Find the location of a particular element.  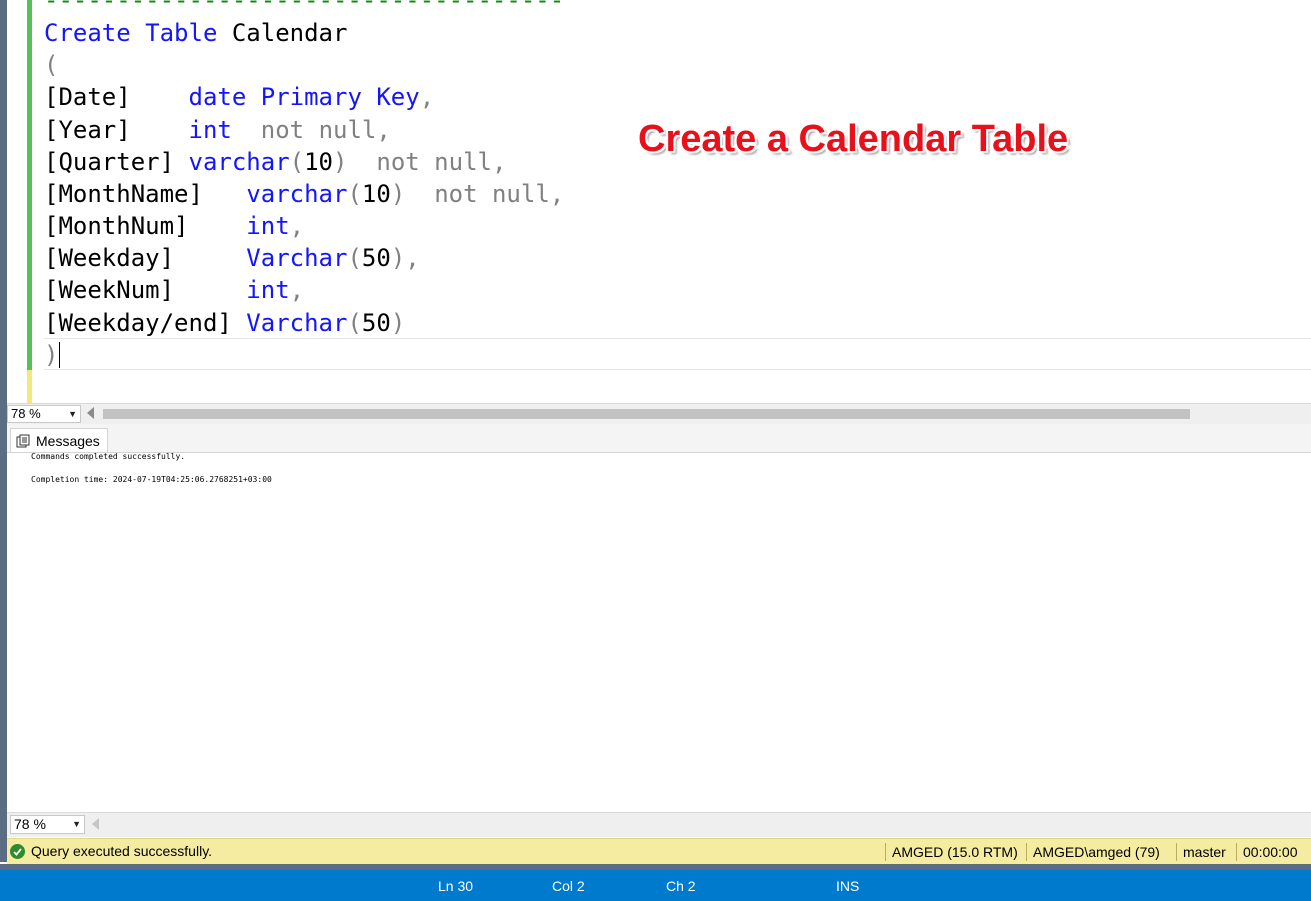

editor-zoom-value: 78 % is located at coordinates (26, 413).